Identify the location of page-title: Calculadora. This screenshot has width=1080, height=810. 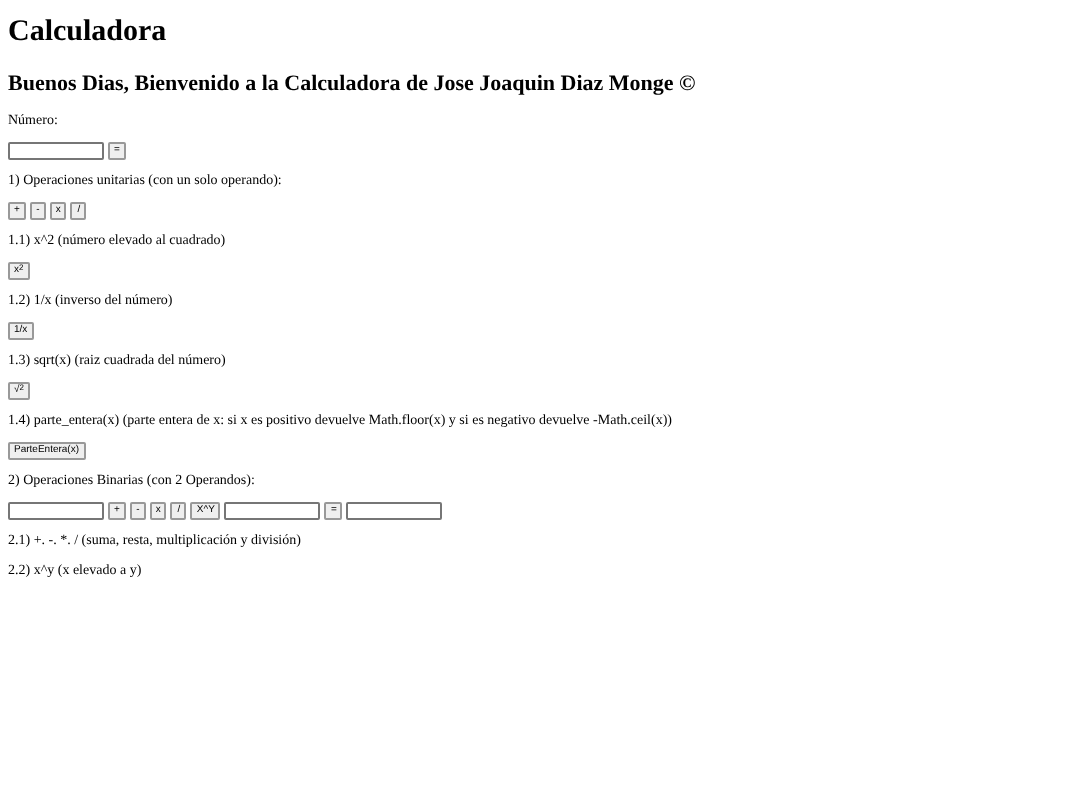
(88, 32).